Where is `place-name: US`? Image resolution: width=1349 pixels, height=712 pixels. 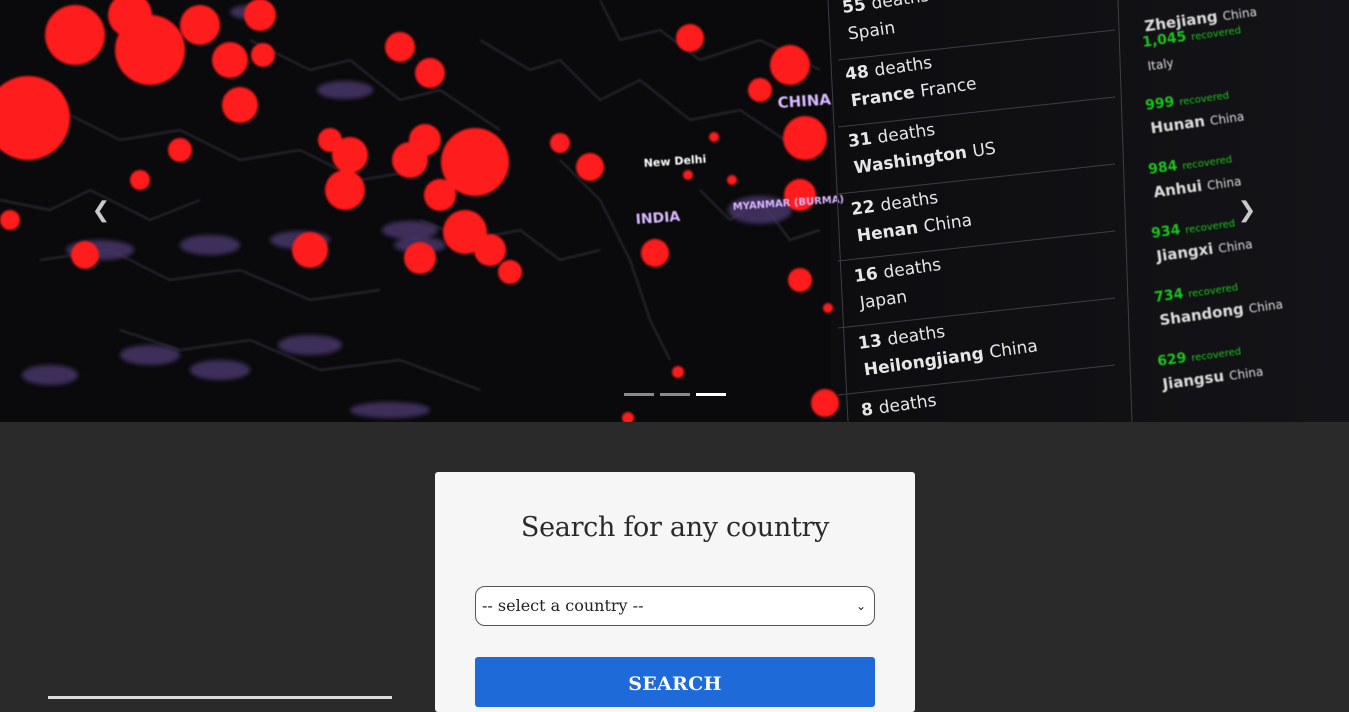
place-name: US is located at coordinates (984, 150).